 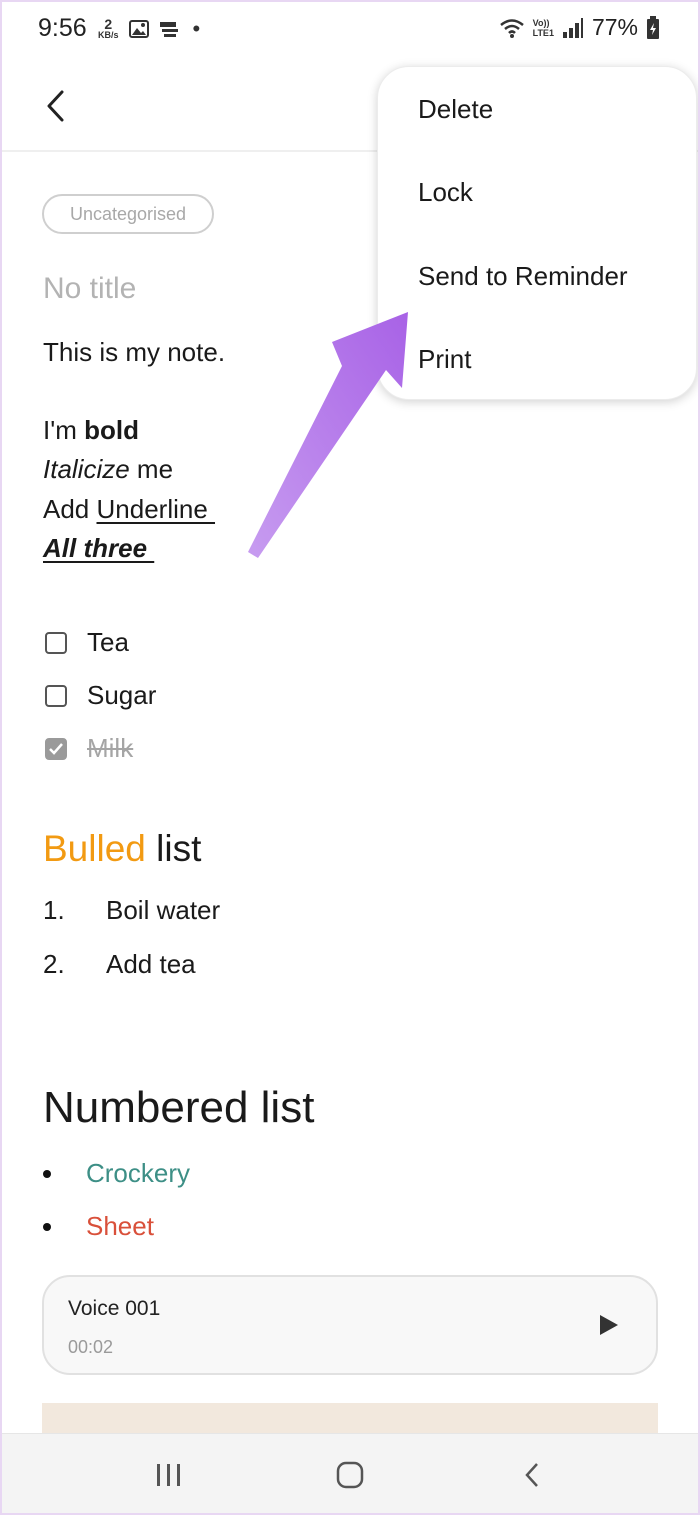 I want to click on bullet-item: Sheet, so click(x=98, y=1226).